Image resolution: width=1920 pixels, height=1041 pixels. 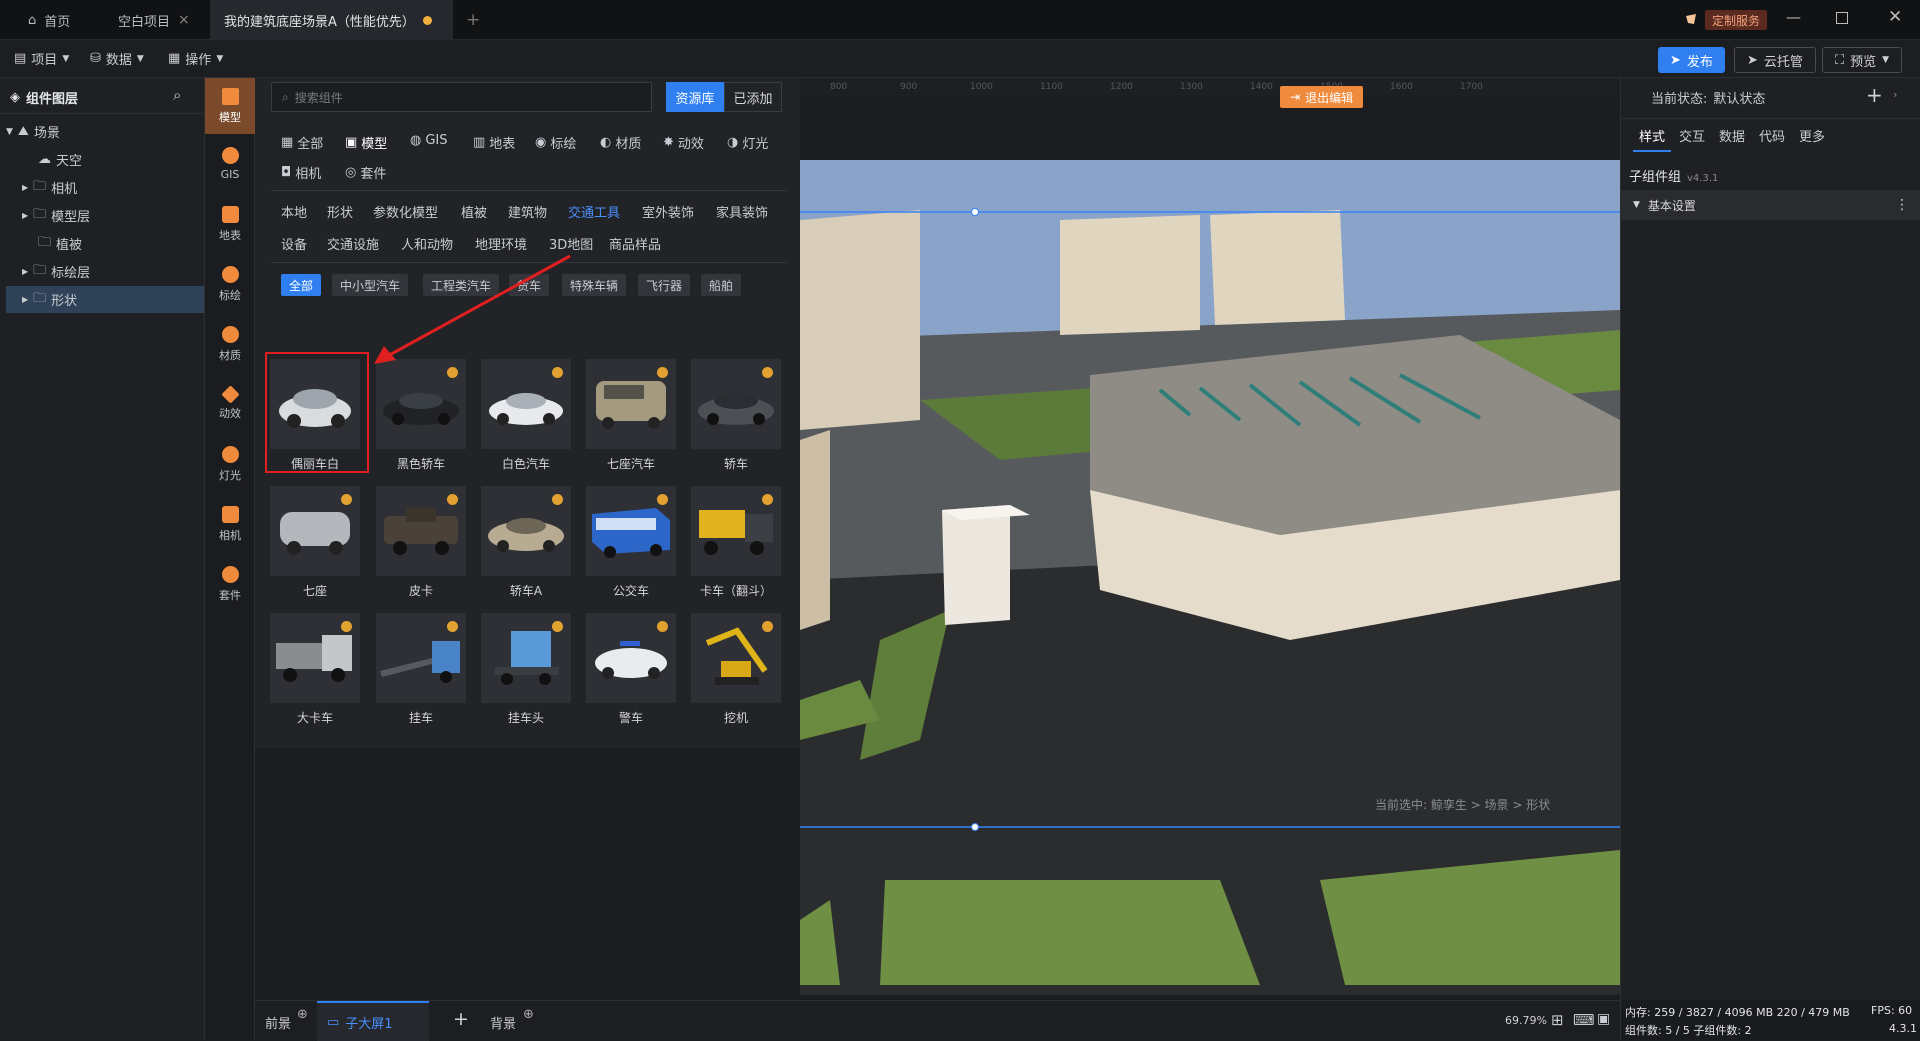 I want to click on tab-blank-project: 空白项目 ×, so click(x=154, y=20).